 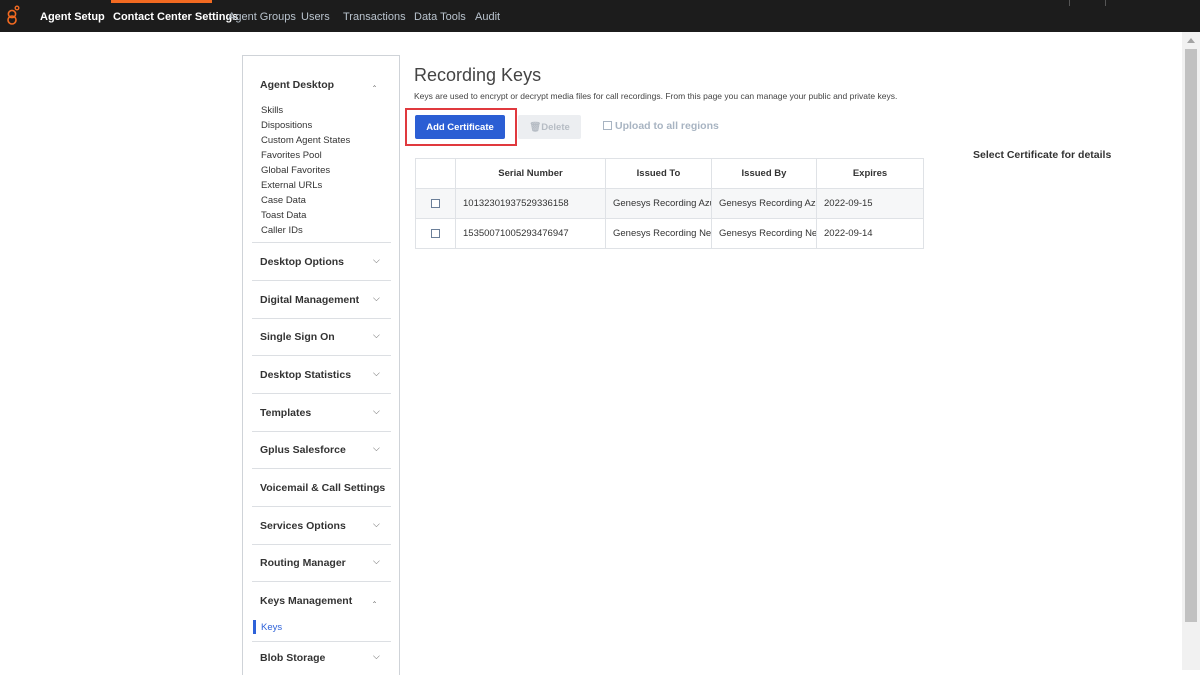 What do you see at coordinates (460, 127) in the screenshot?
I see `add-certificate-button: Add Certificate` at bounding box center [460, 127].